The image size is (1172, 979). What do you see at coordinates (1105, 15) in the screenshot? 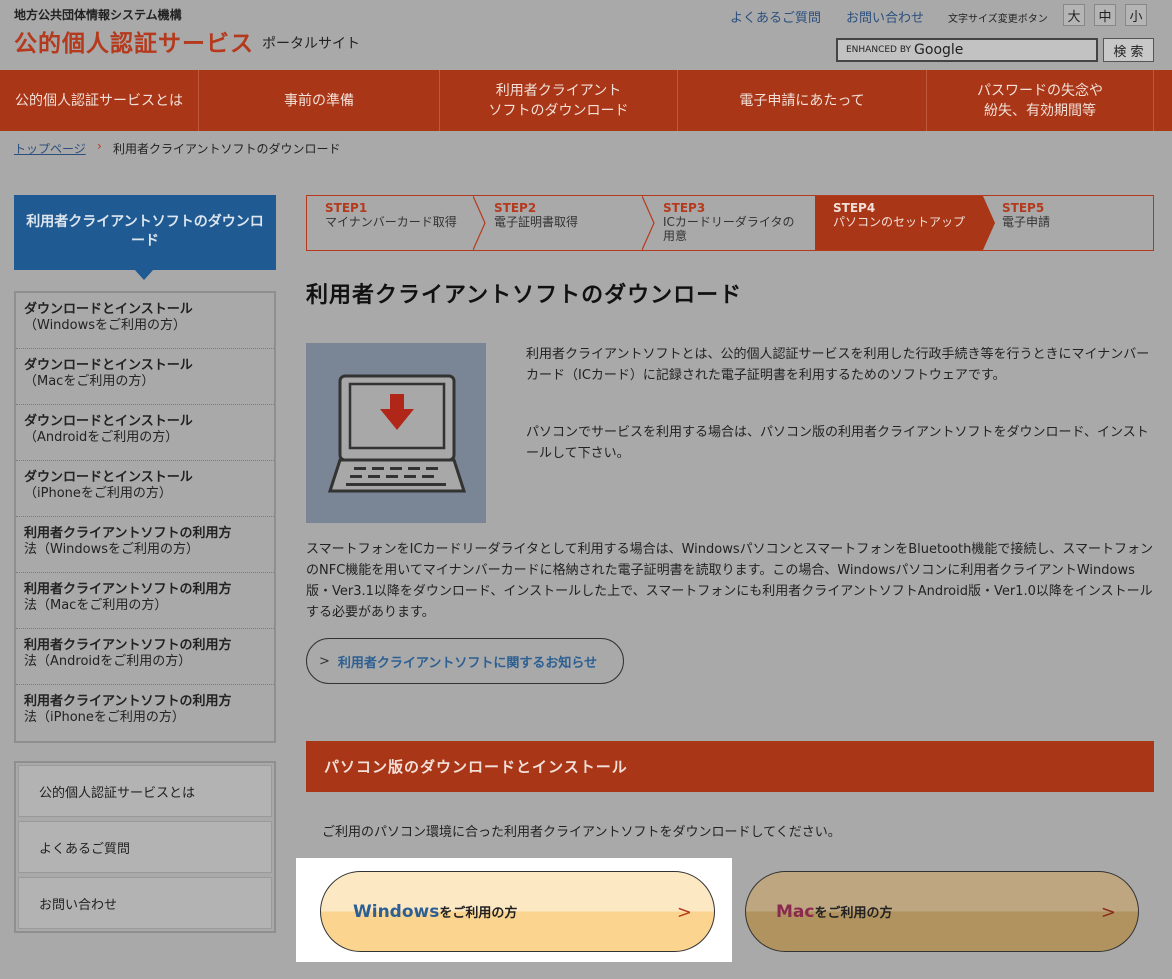
I see `font-size-medium-button: 中` at bounding box center [1105, 15].